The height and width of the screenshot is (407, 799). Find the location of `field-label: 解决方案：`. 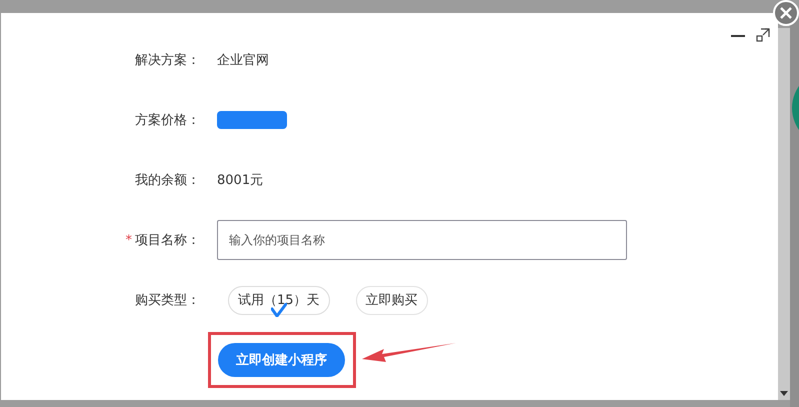

field-label: 解决方案： is located at coordinates (167, 60).